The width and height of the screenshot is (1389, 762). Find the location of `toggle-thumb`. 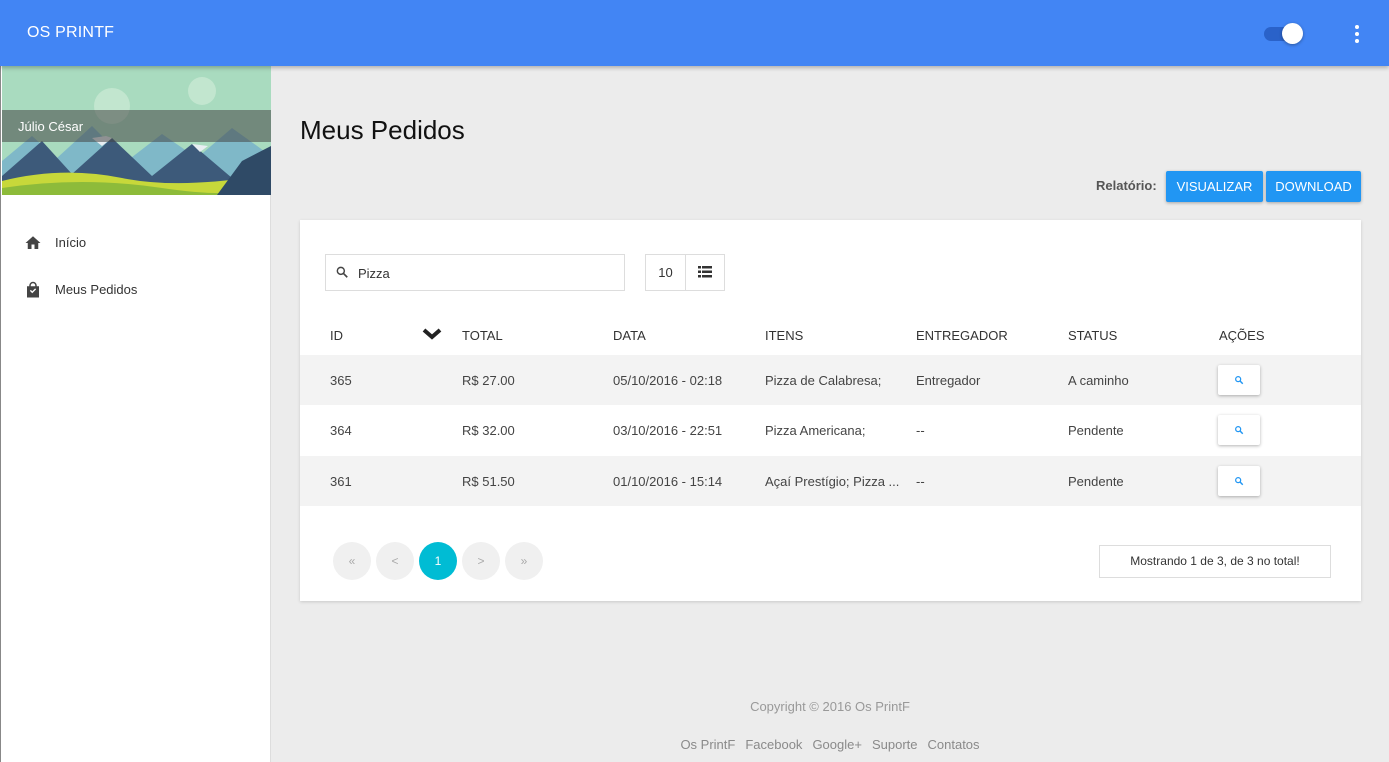

toggle-thumb is located at coordinates (1292, 33).